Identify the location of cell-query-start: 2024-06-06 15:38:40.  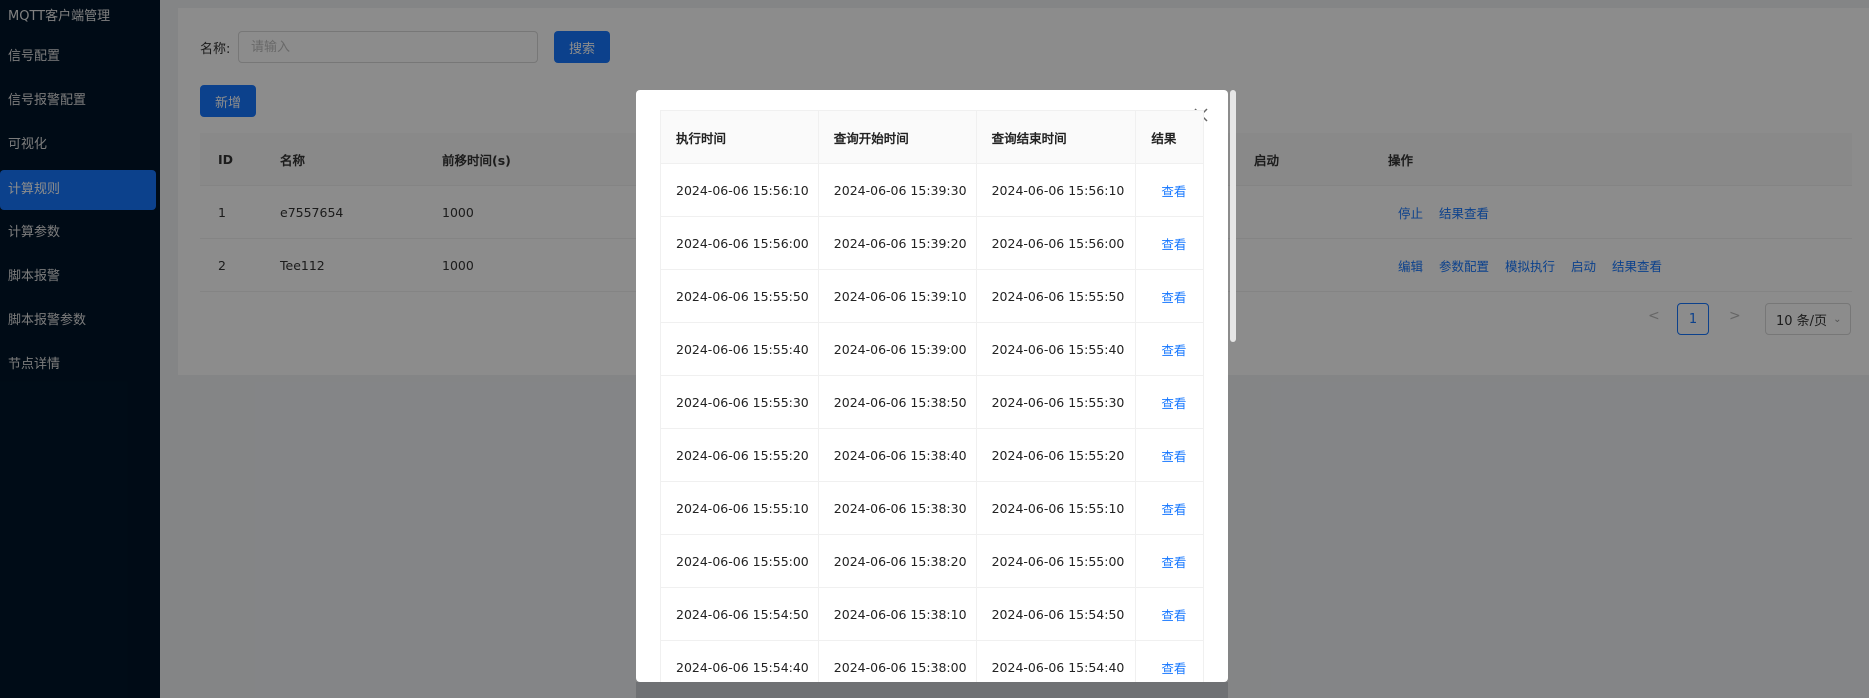
(897, 455).